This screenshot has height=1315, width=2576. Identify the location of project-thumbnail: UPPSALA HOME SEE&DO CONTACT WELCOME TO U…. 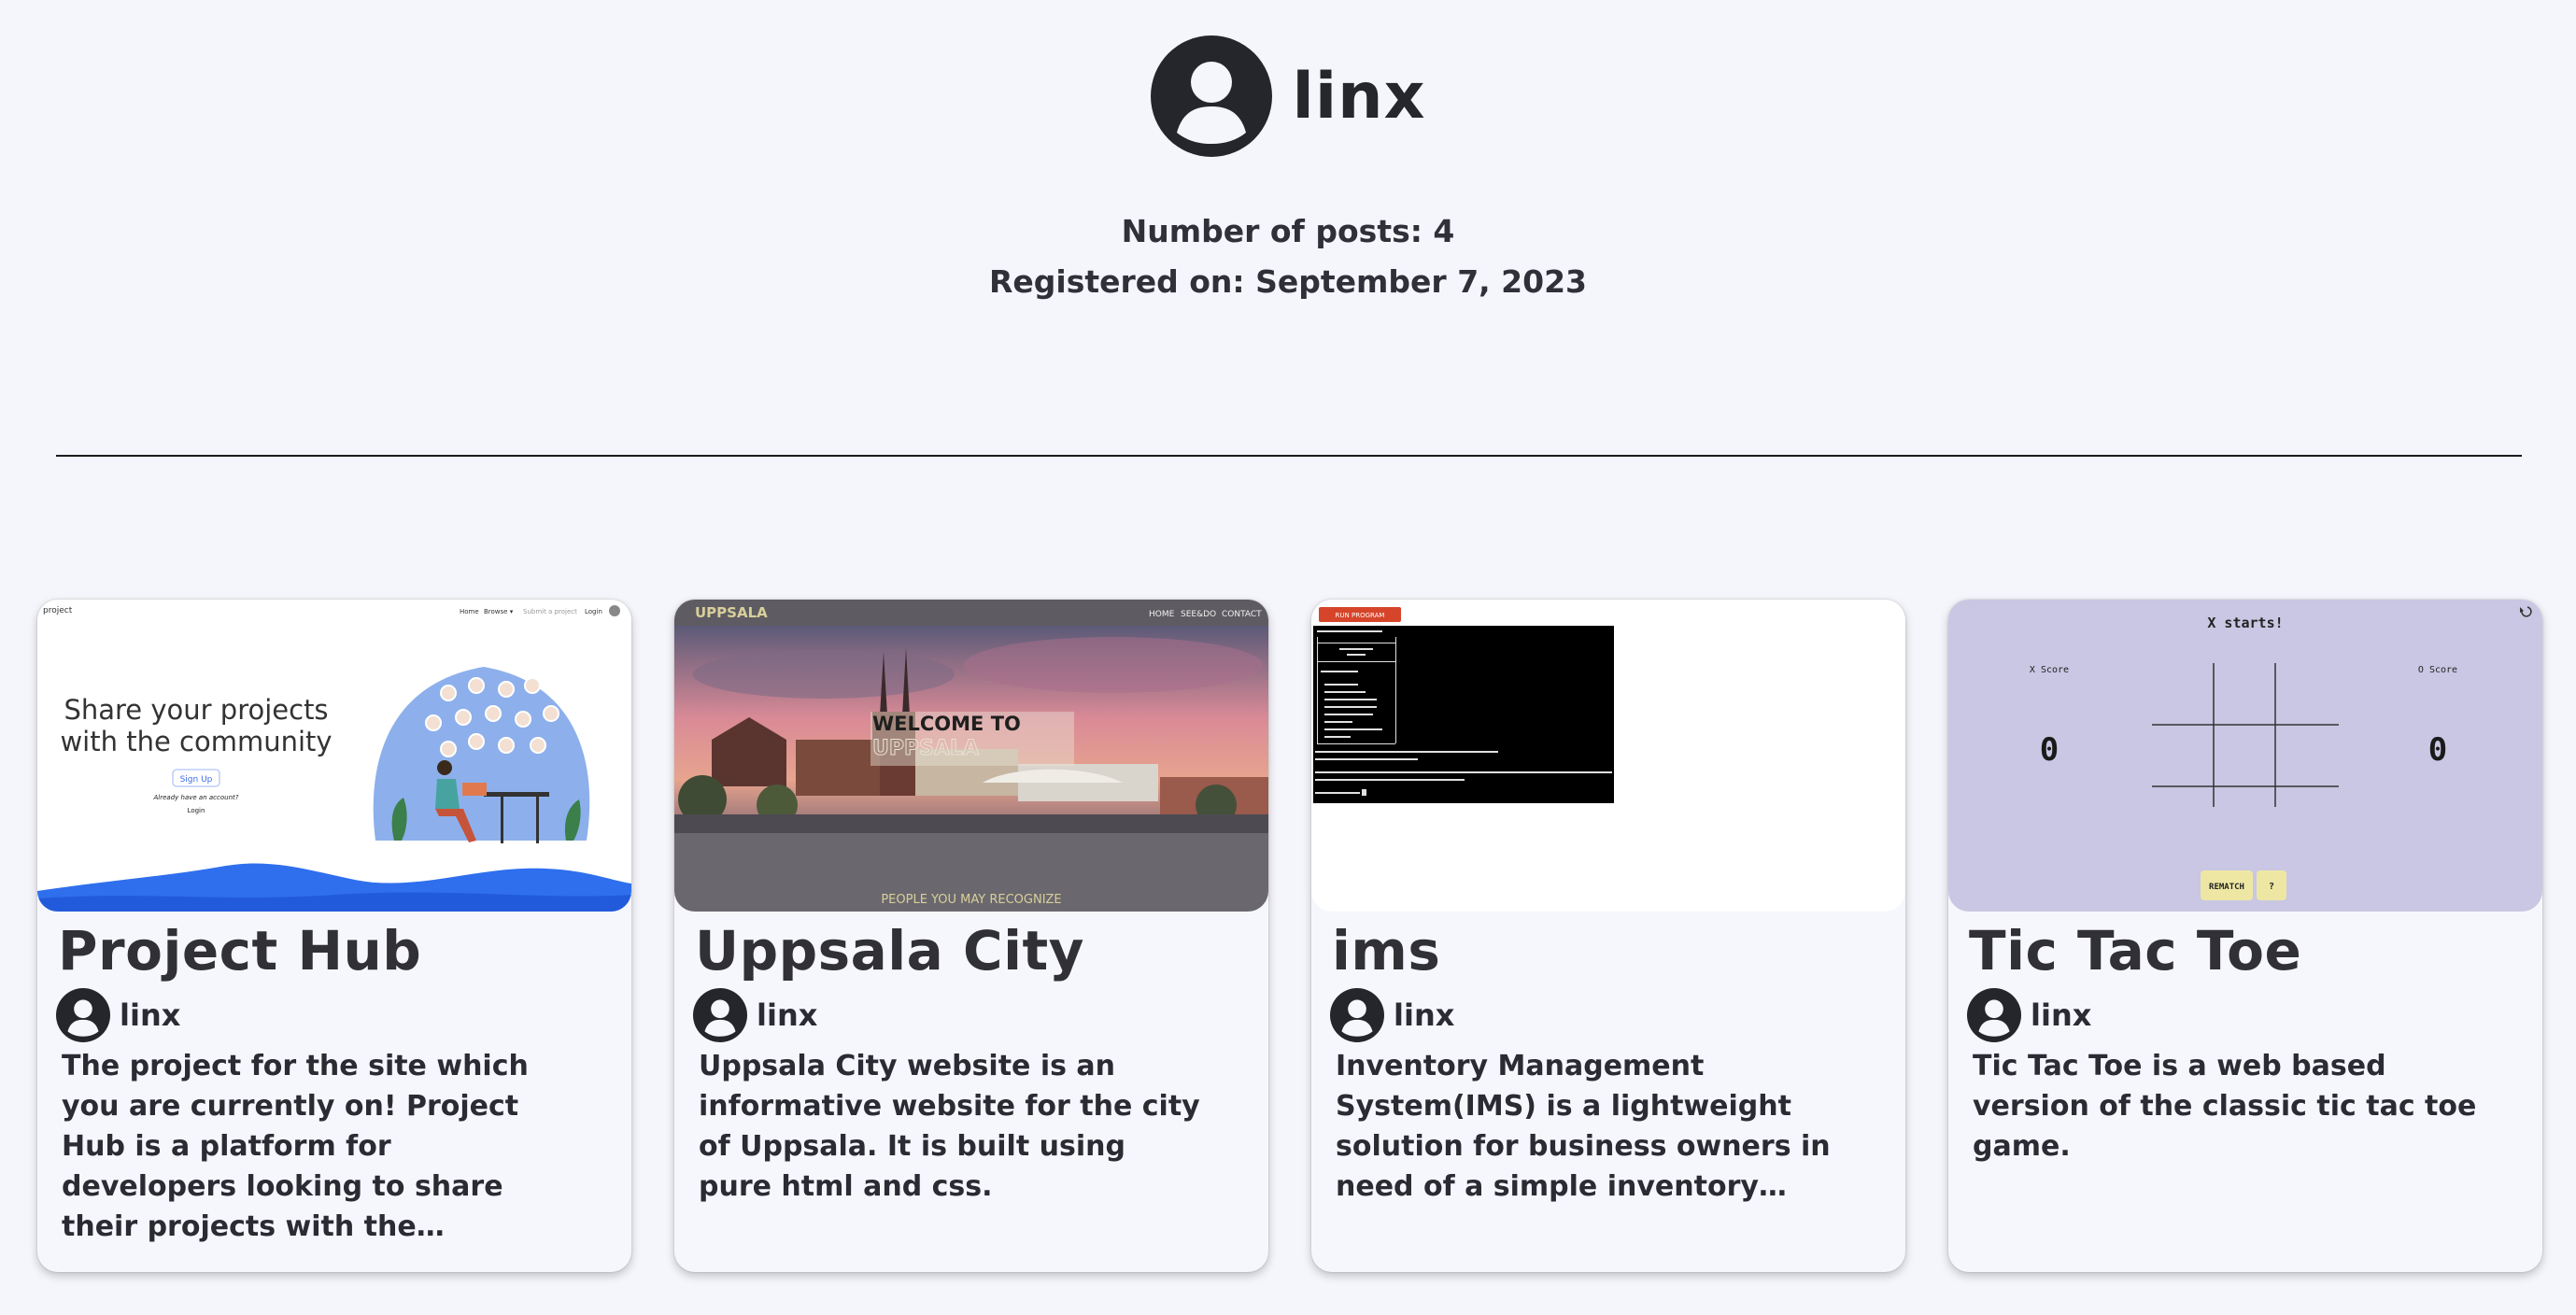
(971, 756).